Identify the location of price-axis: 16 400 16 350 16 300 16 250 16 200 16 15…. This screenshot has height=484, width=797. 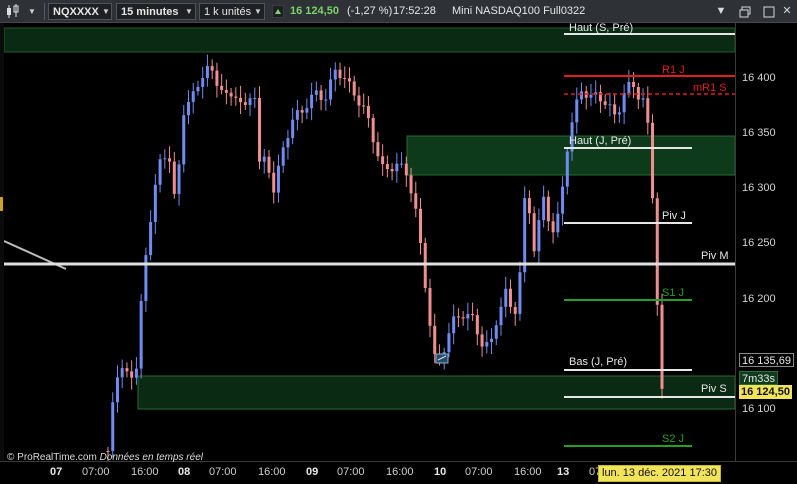
(766, 242).